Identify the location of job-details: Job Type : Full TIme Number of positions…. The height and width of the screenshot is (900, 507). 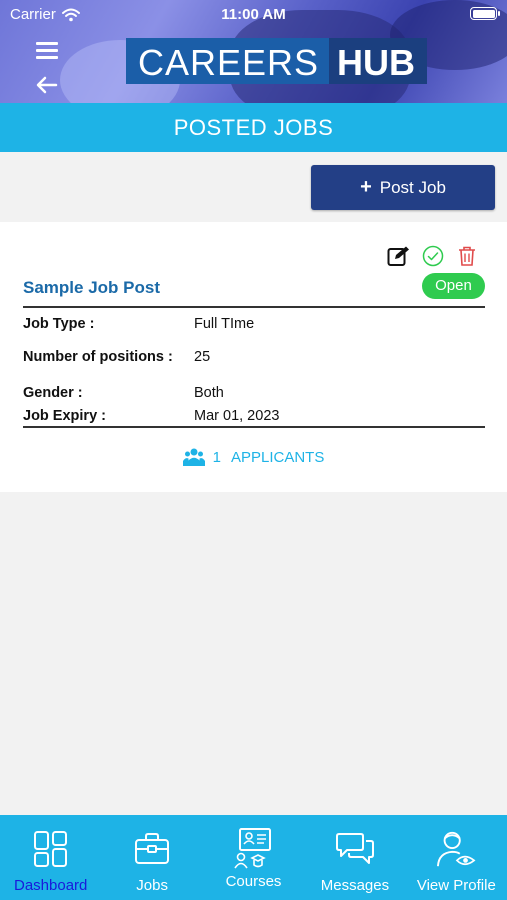
(254, 370).